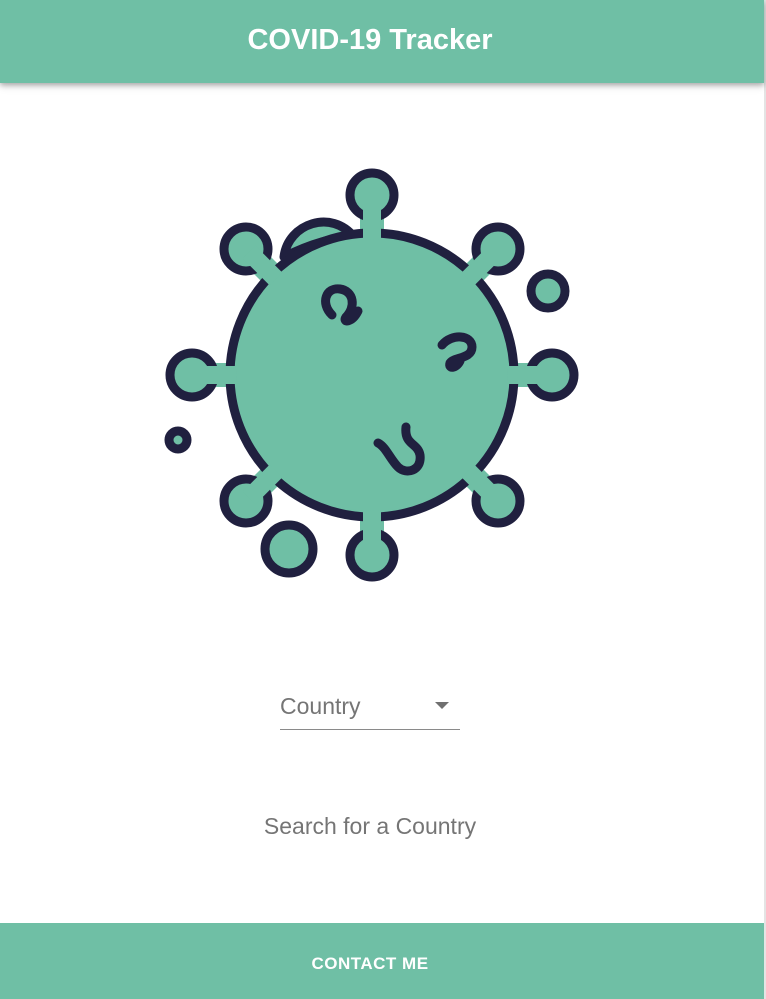 This screenshot has height=999, width=766. Describe the element at coordinates (320, 706) in the screenshot. I see `country-select-placeholder: Country` at that location.